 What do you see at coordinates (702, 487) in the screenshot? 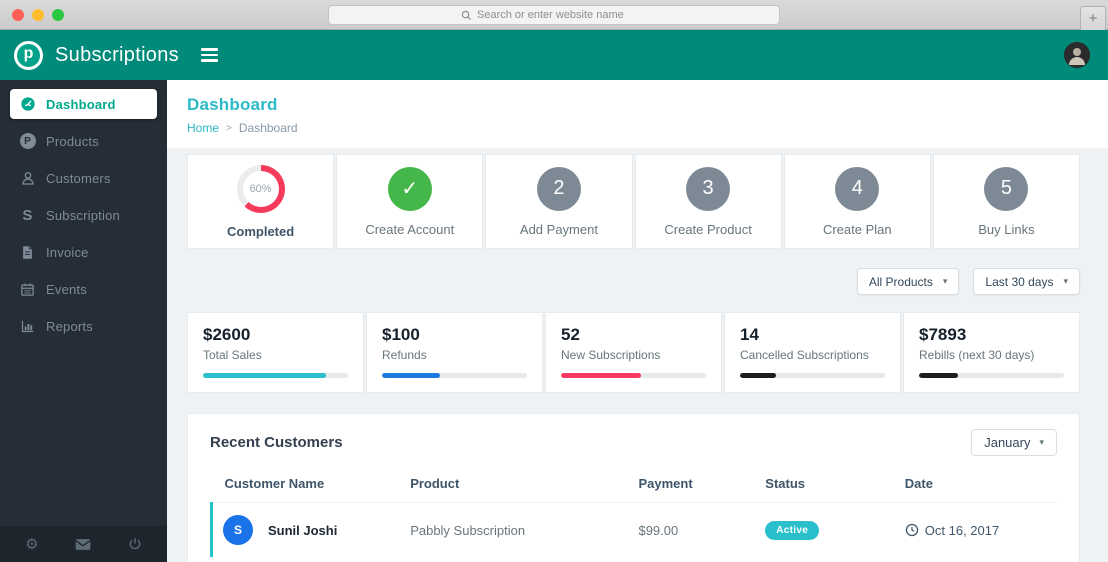
I see `column-payment: Payment` at bounding box center [702, 487].